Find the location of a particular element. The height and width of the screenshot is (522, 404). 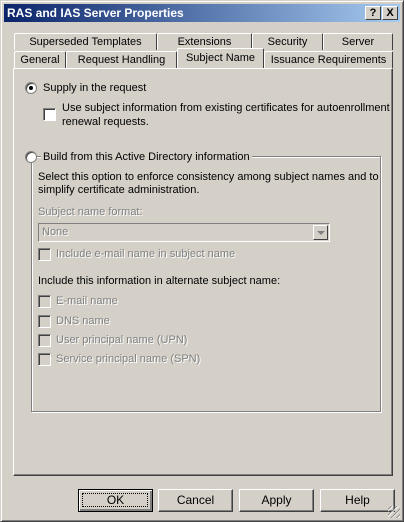

supply-in-request-label: Supply in the request is located at coordinates (95, 88).